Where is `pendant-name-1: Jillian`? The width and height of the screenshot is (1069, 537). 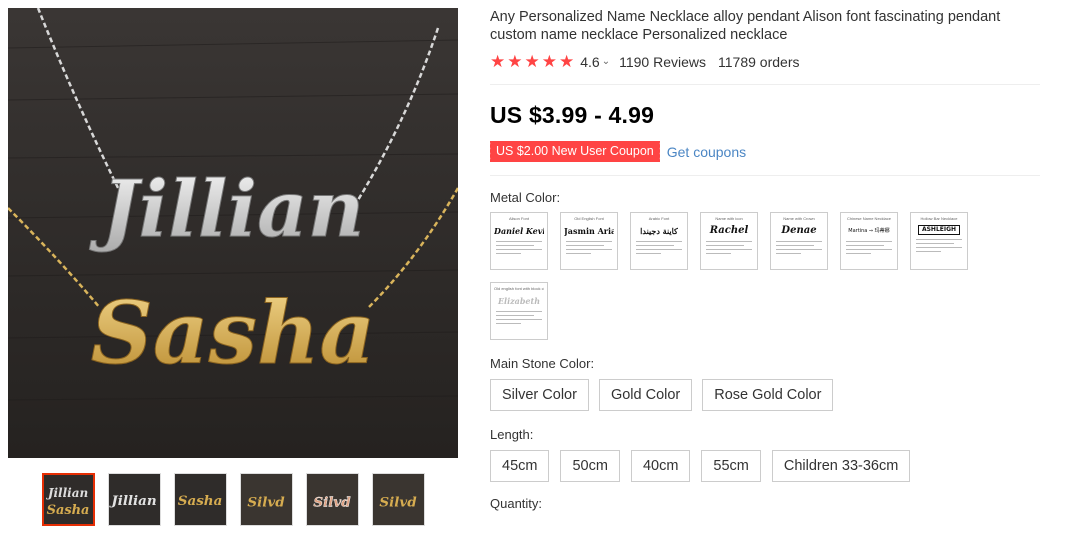
pendant-name-1: Jillian is located at coordinates (227, 209).